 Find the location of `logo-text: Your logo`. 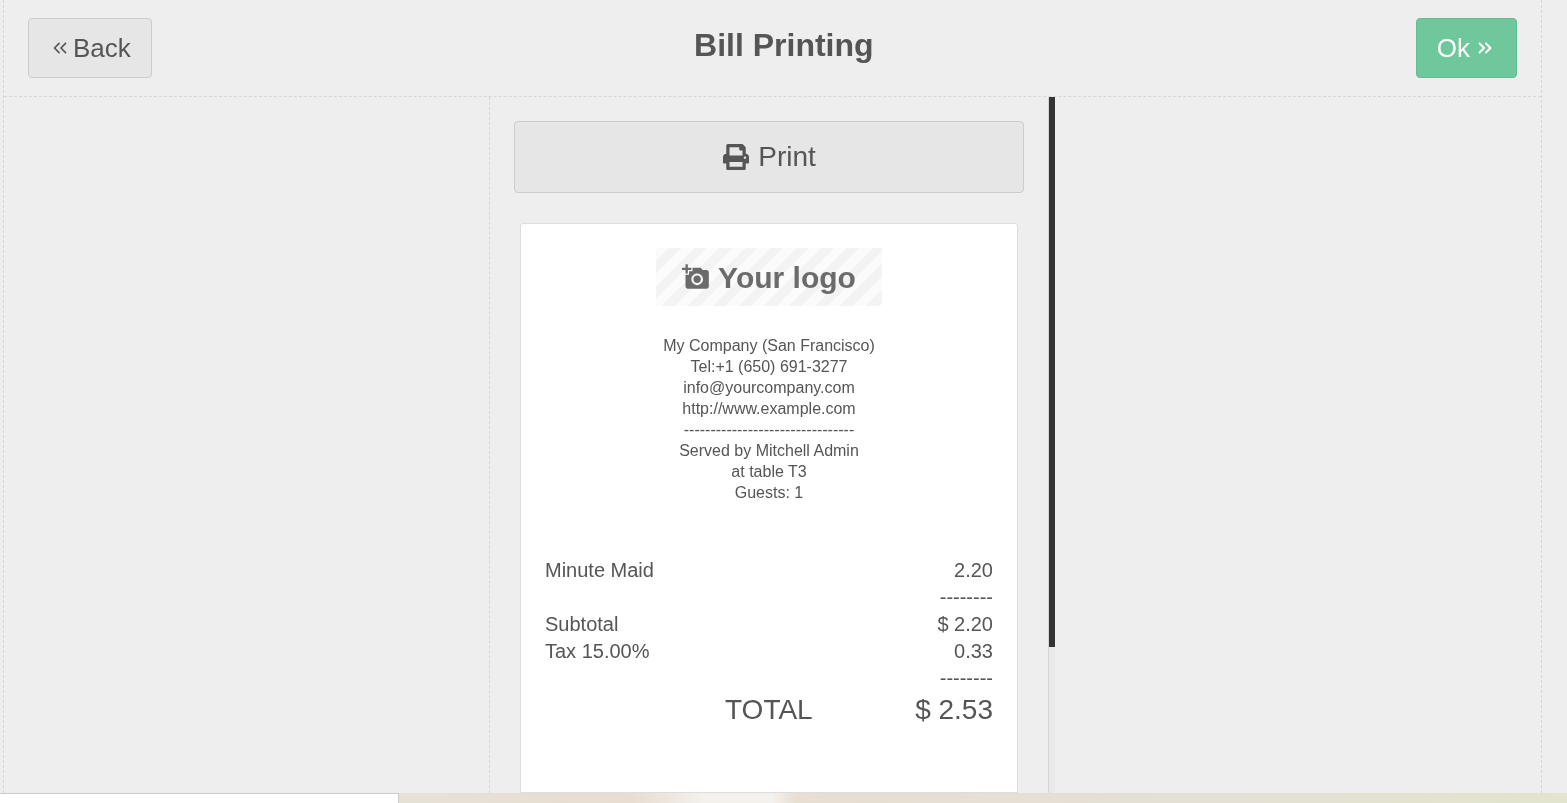

logo-text: Your logo is located at coordinates (787, 277).